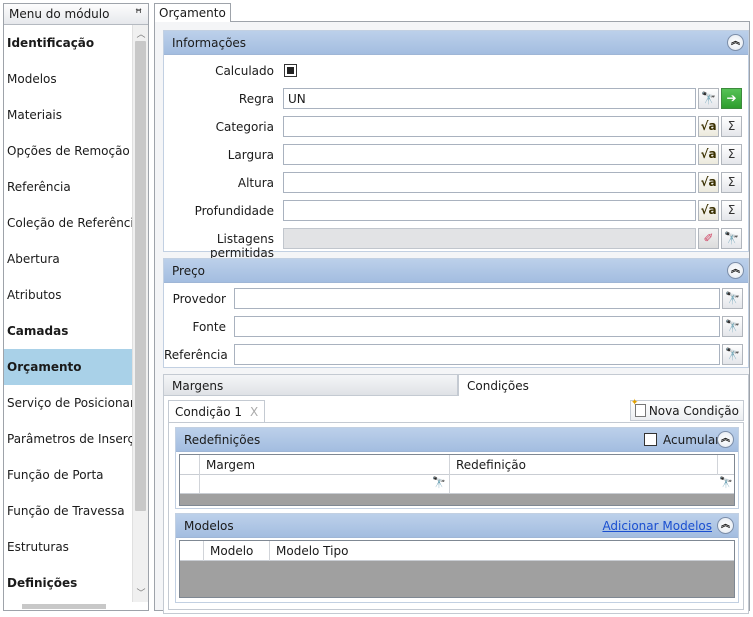  I want to click on informacoes-header: Informações ︽, so click(456, 43).